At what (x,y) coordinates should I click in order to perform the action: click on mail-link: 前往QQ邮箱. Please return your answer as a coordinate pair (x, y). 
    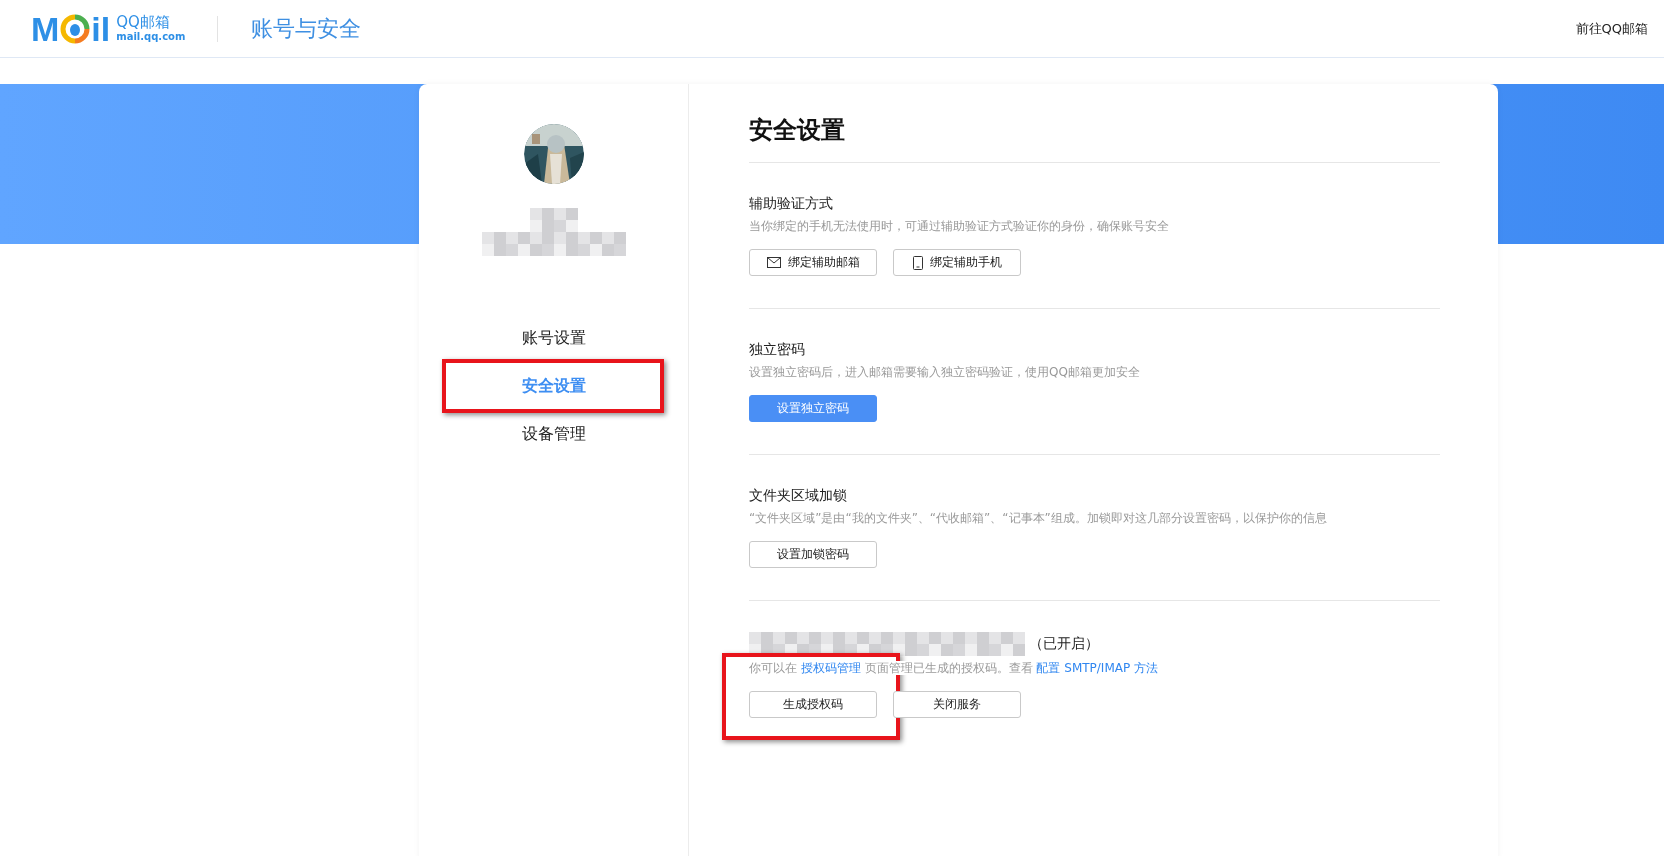
    Looking at the image, I should click on (1611, 28).